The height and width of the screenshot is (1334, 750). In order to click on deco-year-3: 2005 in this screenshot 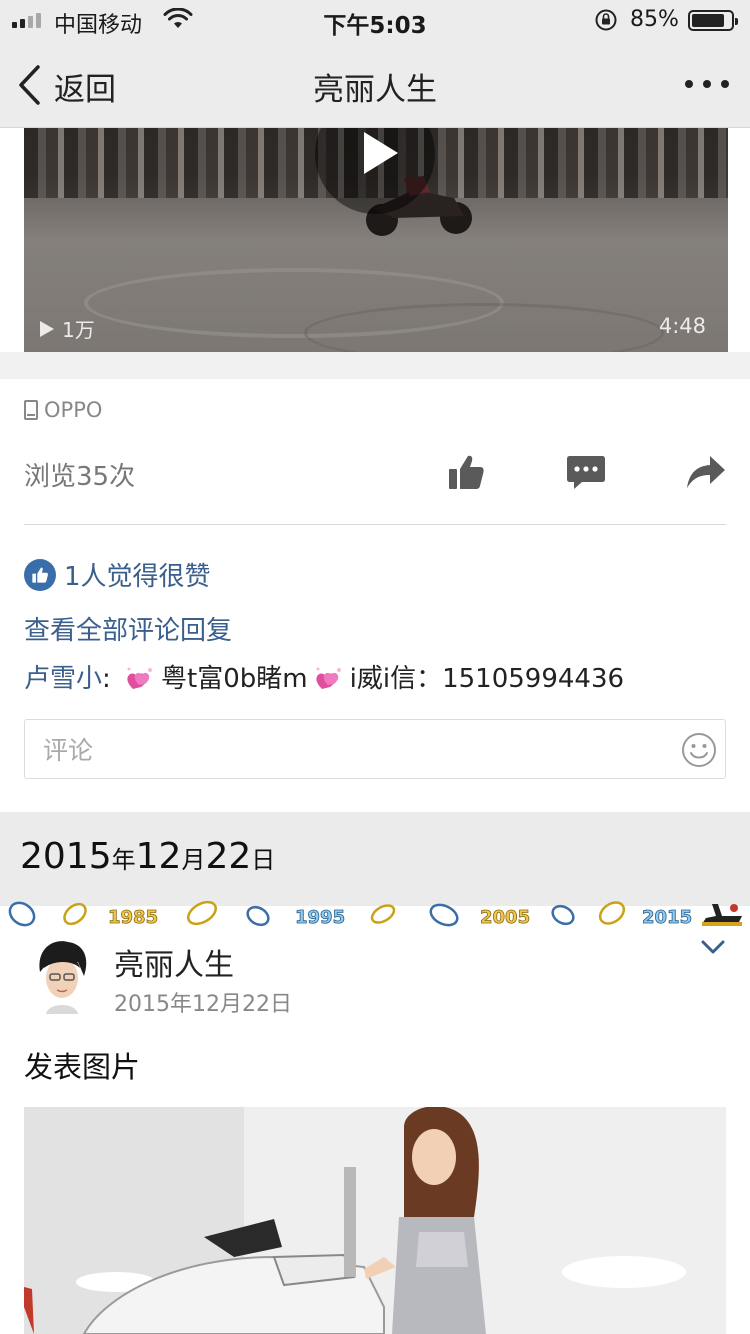, I will do `click(505, 917)`.